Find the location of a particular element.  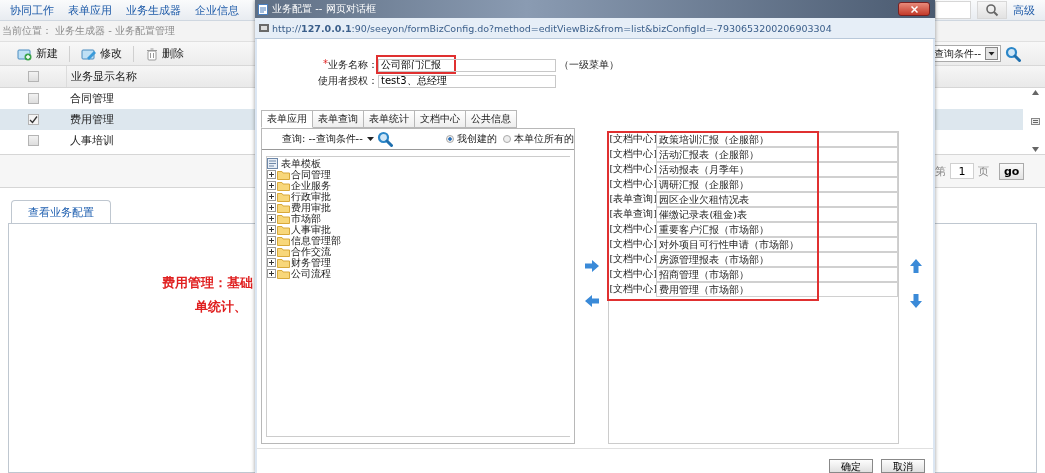

required-mark: * is located at coordinates (325, 64).